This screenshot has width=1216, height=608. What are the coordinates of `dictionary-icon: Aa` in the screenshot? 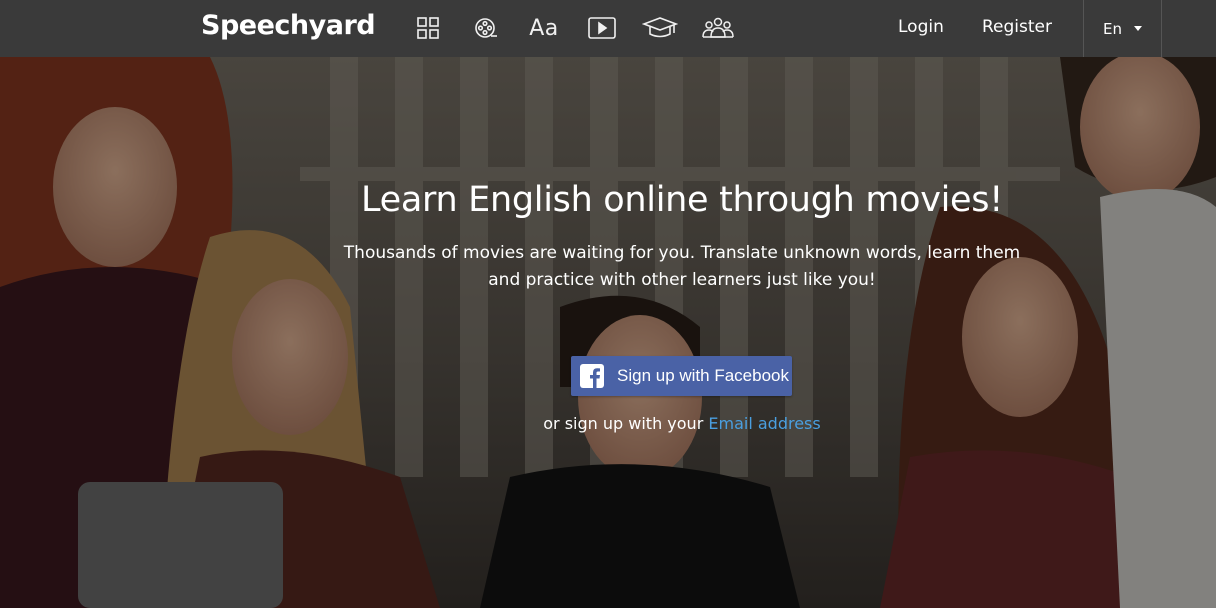 It's located at (544, 28).